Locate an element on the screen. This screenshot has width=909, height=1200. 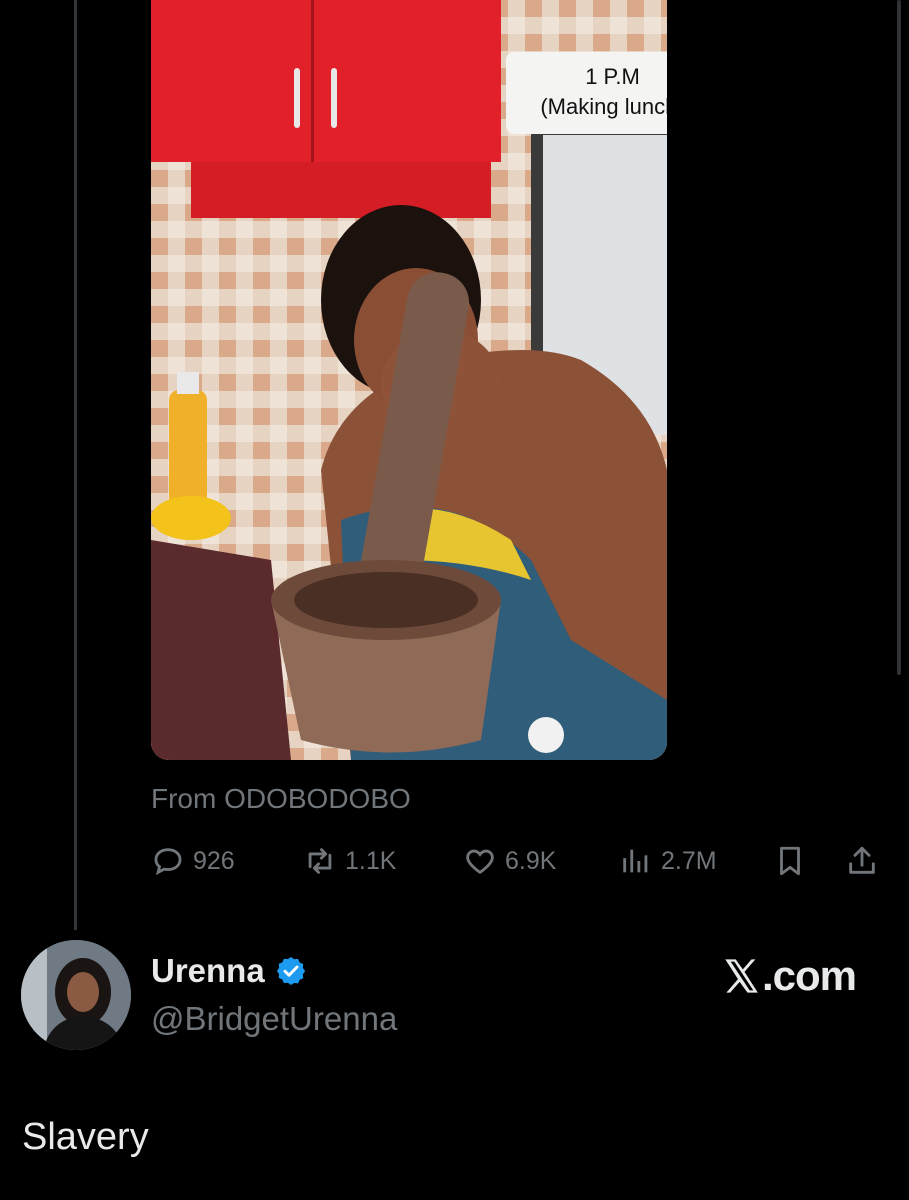
heart-icon is located at coordinates (480, 862).